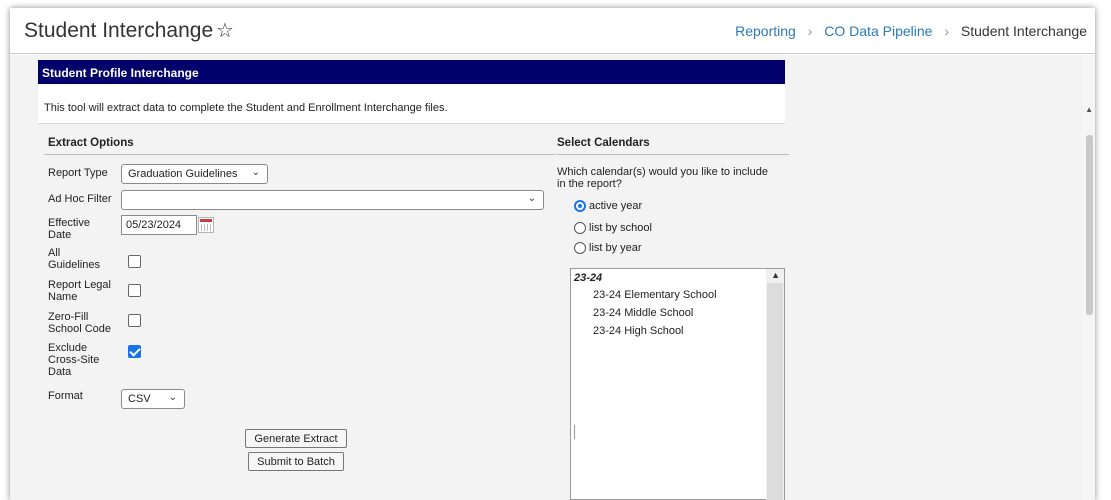  Describe the element at coordinates (296, 438) in the screenshot. I see `generate-extract-button: Generate Extract` at that location.